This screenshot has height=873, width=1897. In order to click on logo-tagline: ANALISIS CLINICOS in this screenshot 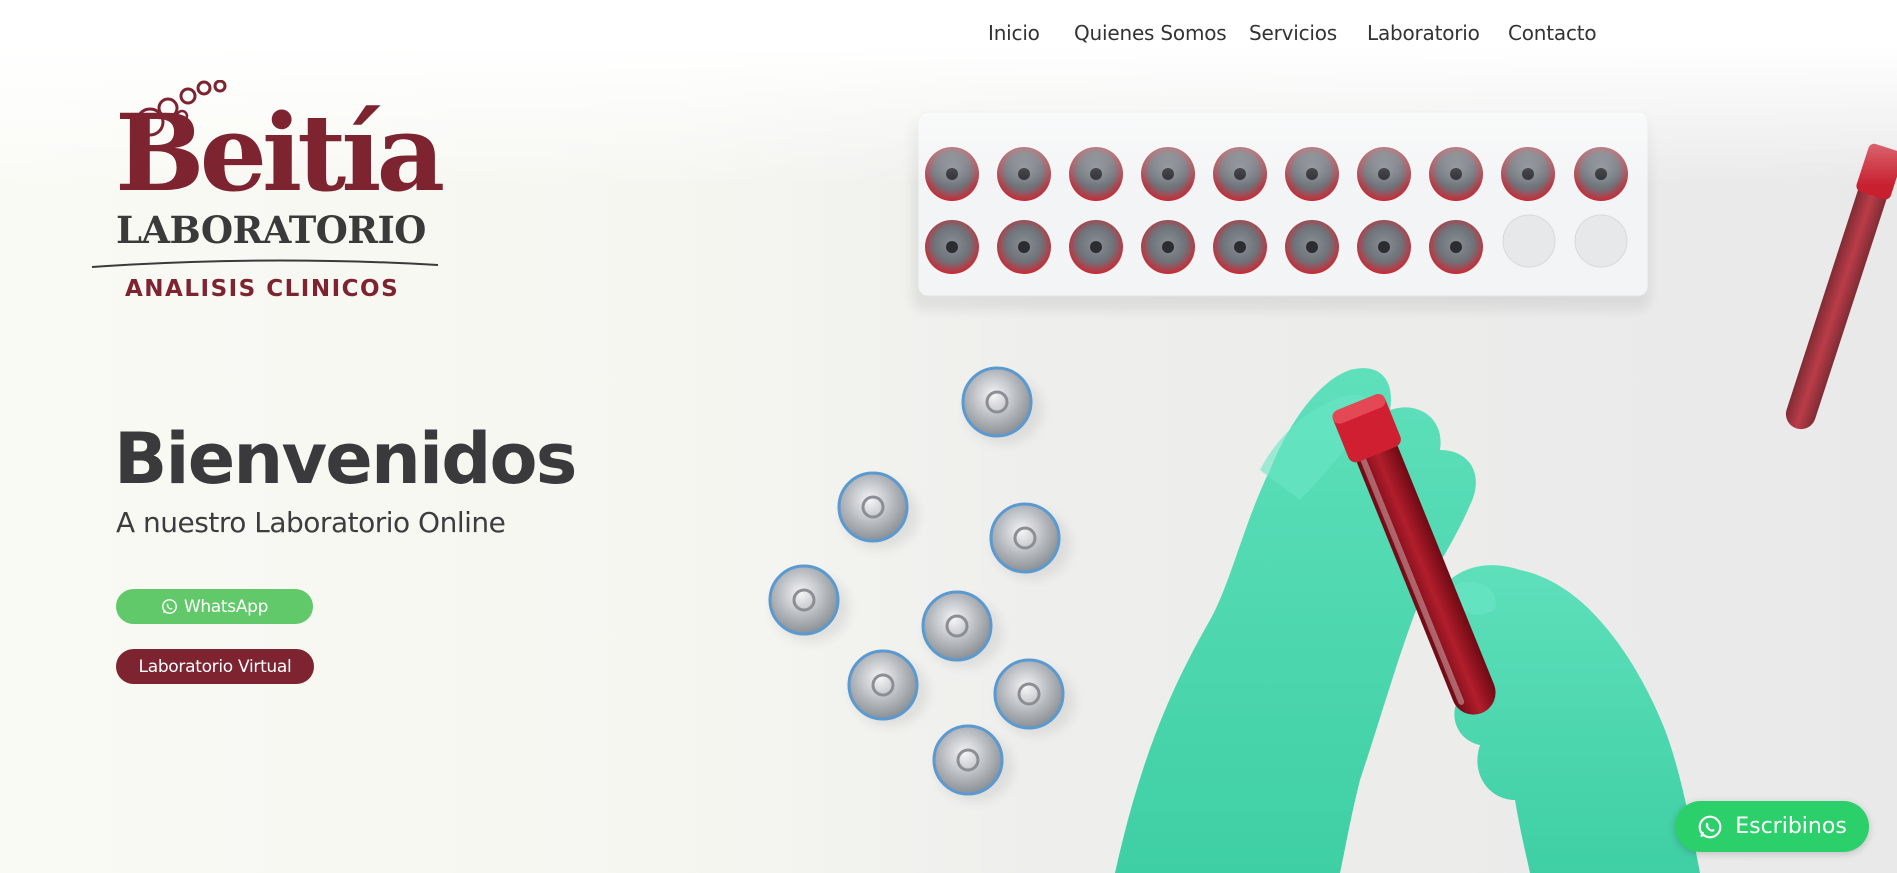, I will do `click(262, 289)`.